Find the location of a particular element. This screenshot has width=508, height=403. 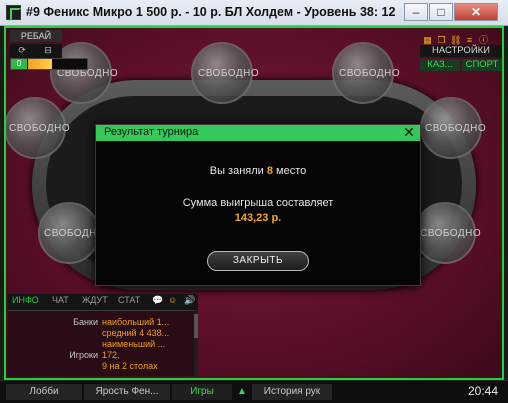

sound-icon: 🔊 is located at coordinates (189, 300).